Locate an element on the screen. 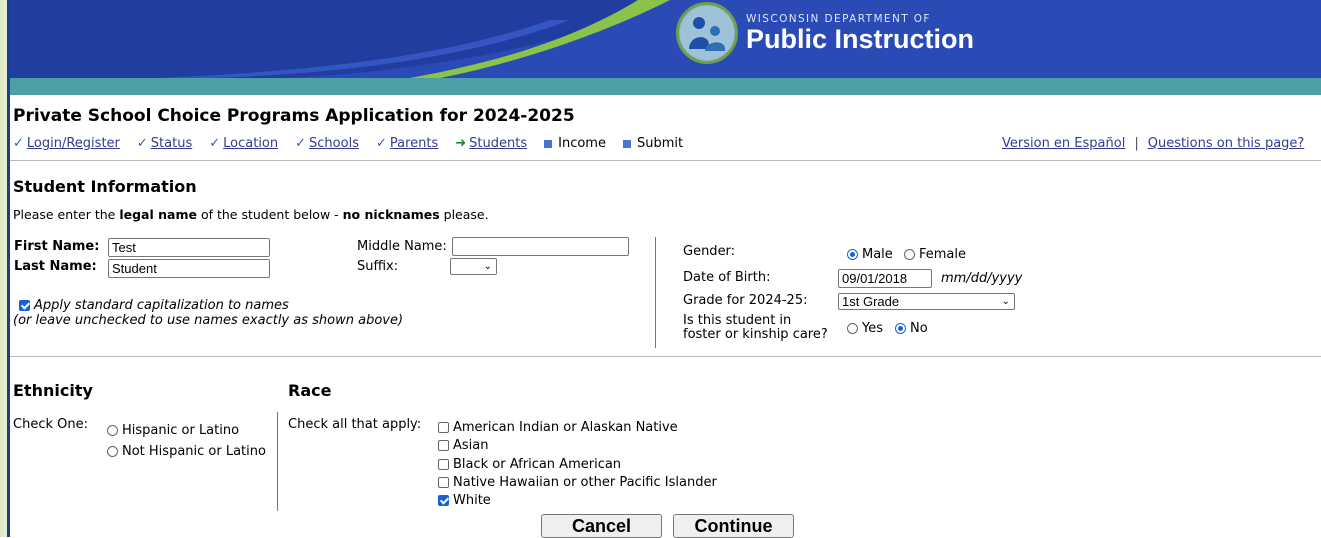 The image size is (1321, 538). student-info-heading: Student Information is located at coordinates (105, 186).